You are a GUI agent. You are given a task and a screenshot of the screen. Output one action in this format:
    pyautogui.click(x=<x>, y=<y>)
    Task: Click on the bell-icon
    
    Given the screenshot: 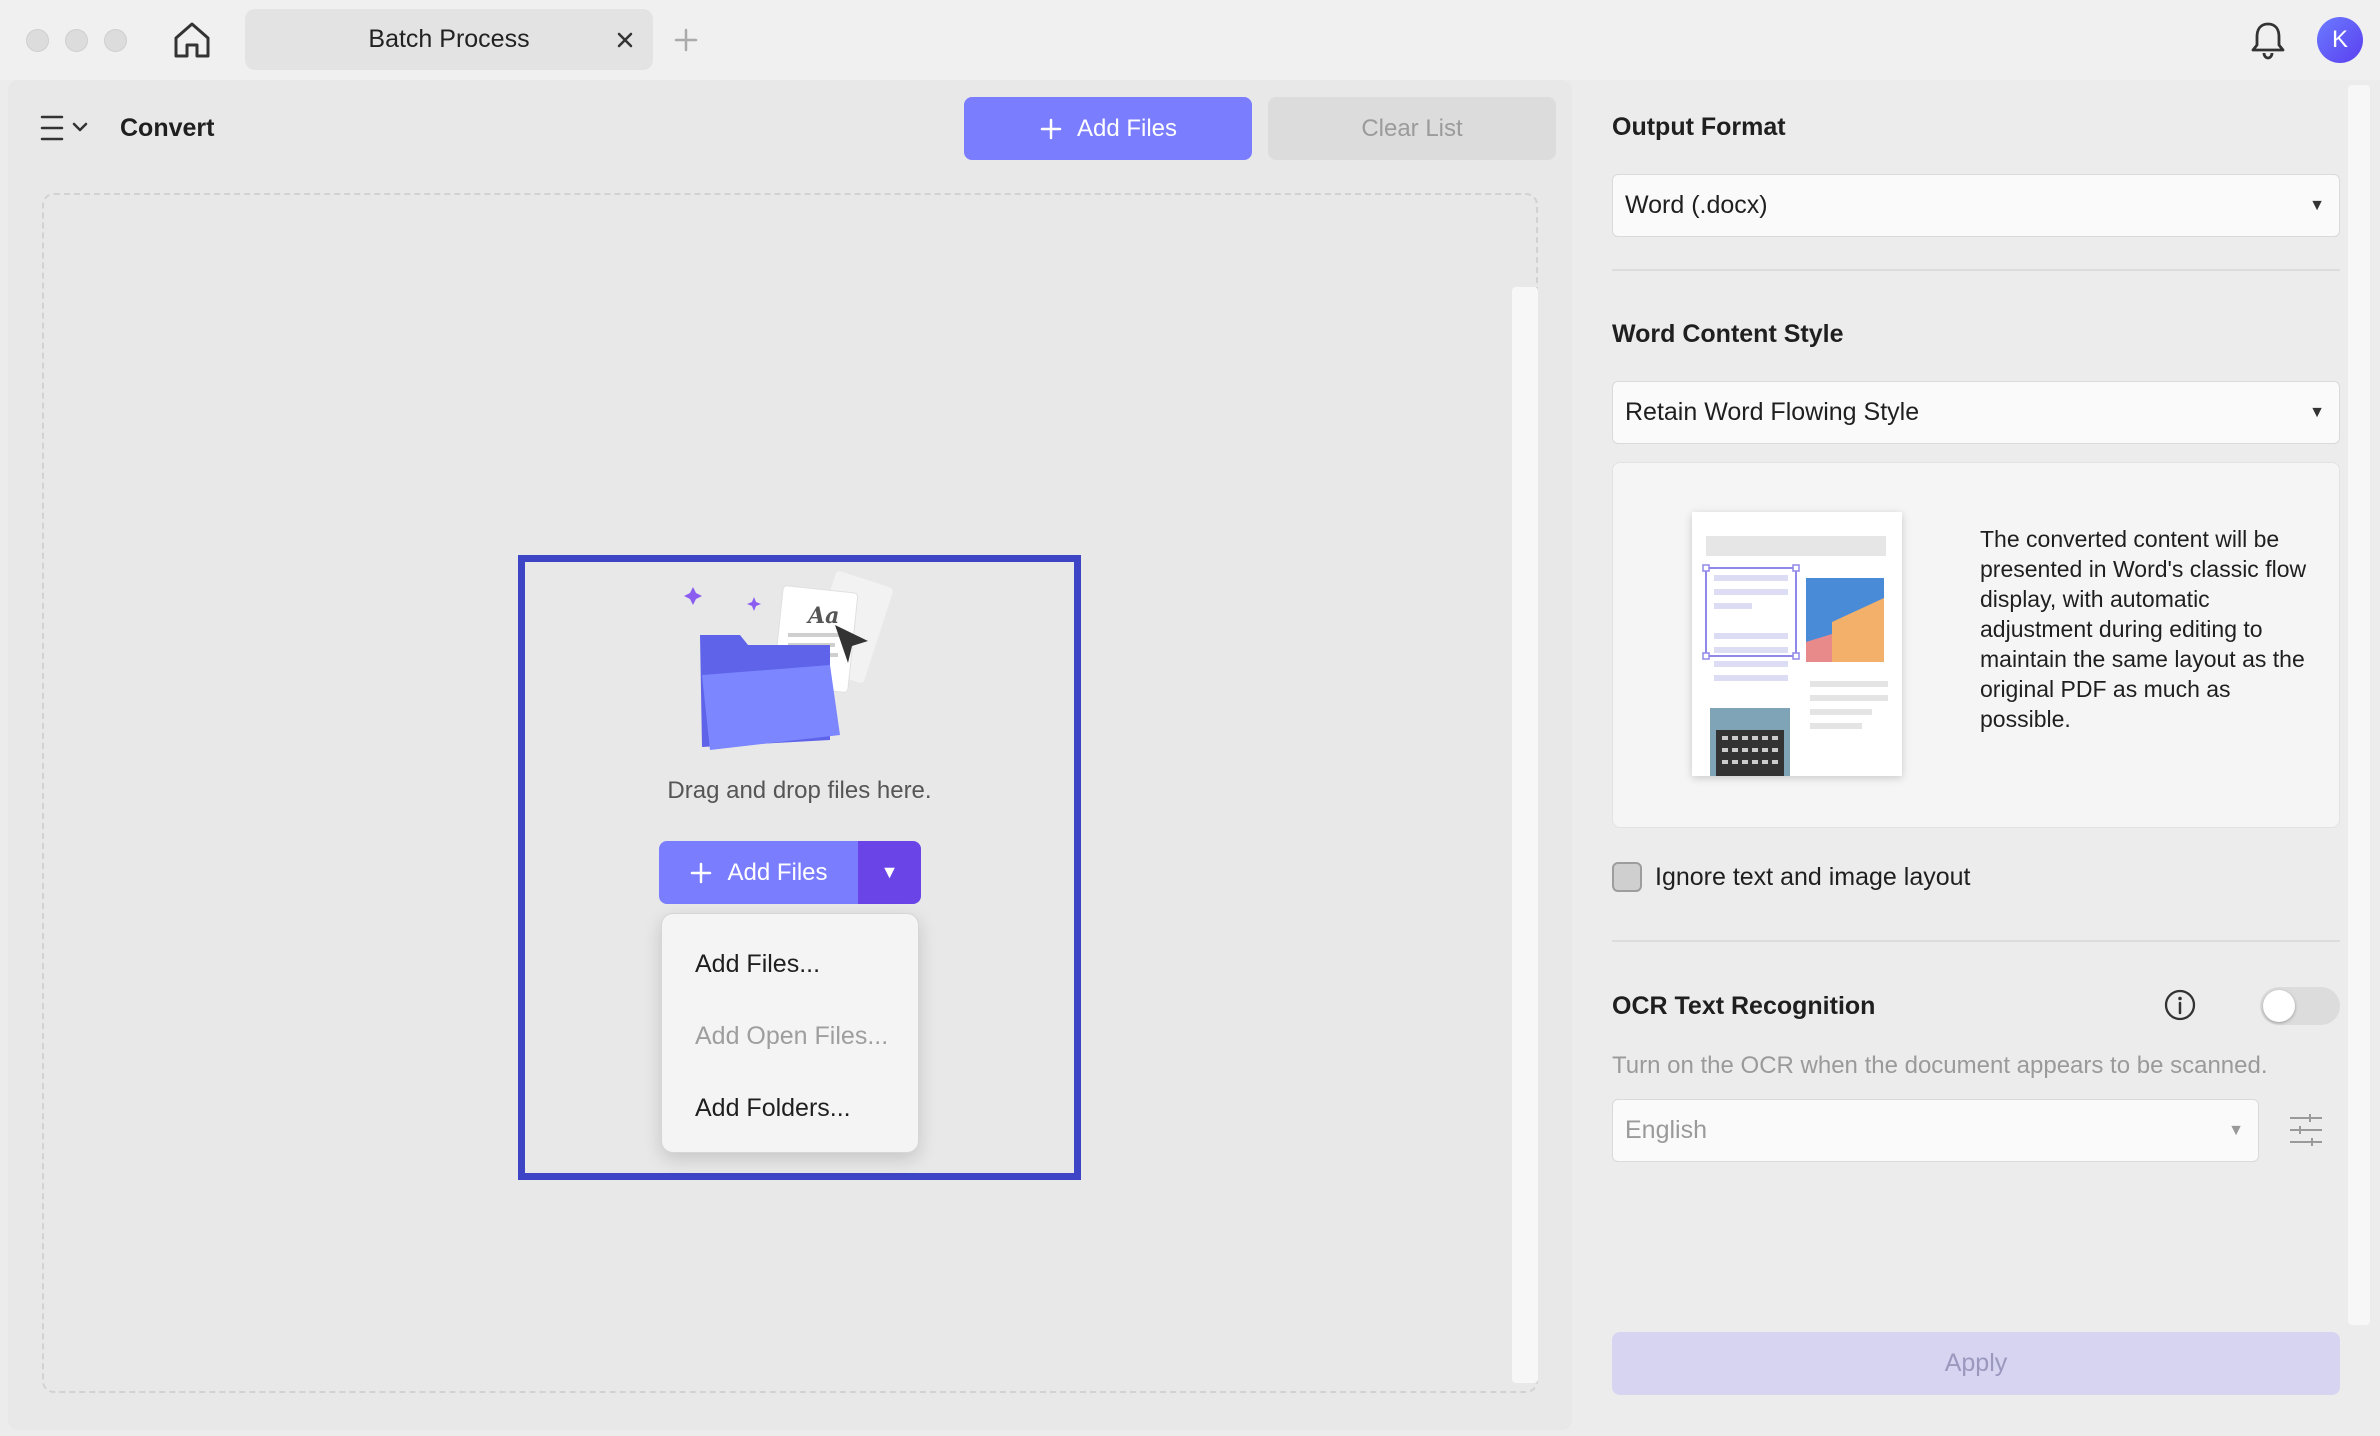 What is the action you would take?
    pyautogui.click(x=2268, y=40)
    